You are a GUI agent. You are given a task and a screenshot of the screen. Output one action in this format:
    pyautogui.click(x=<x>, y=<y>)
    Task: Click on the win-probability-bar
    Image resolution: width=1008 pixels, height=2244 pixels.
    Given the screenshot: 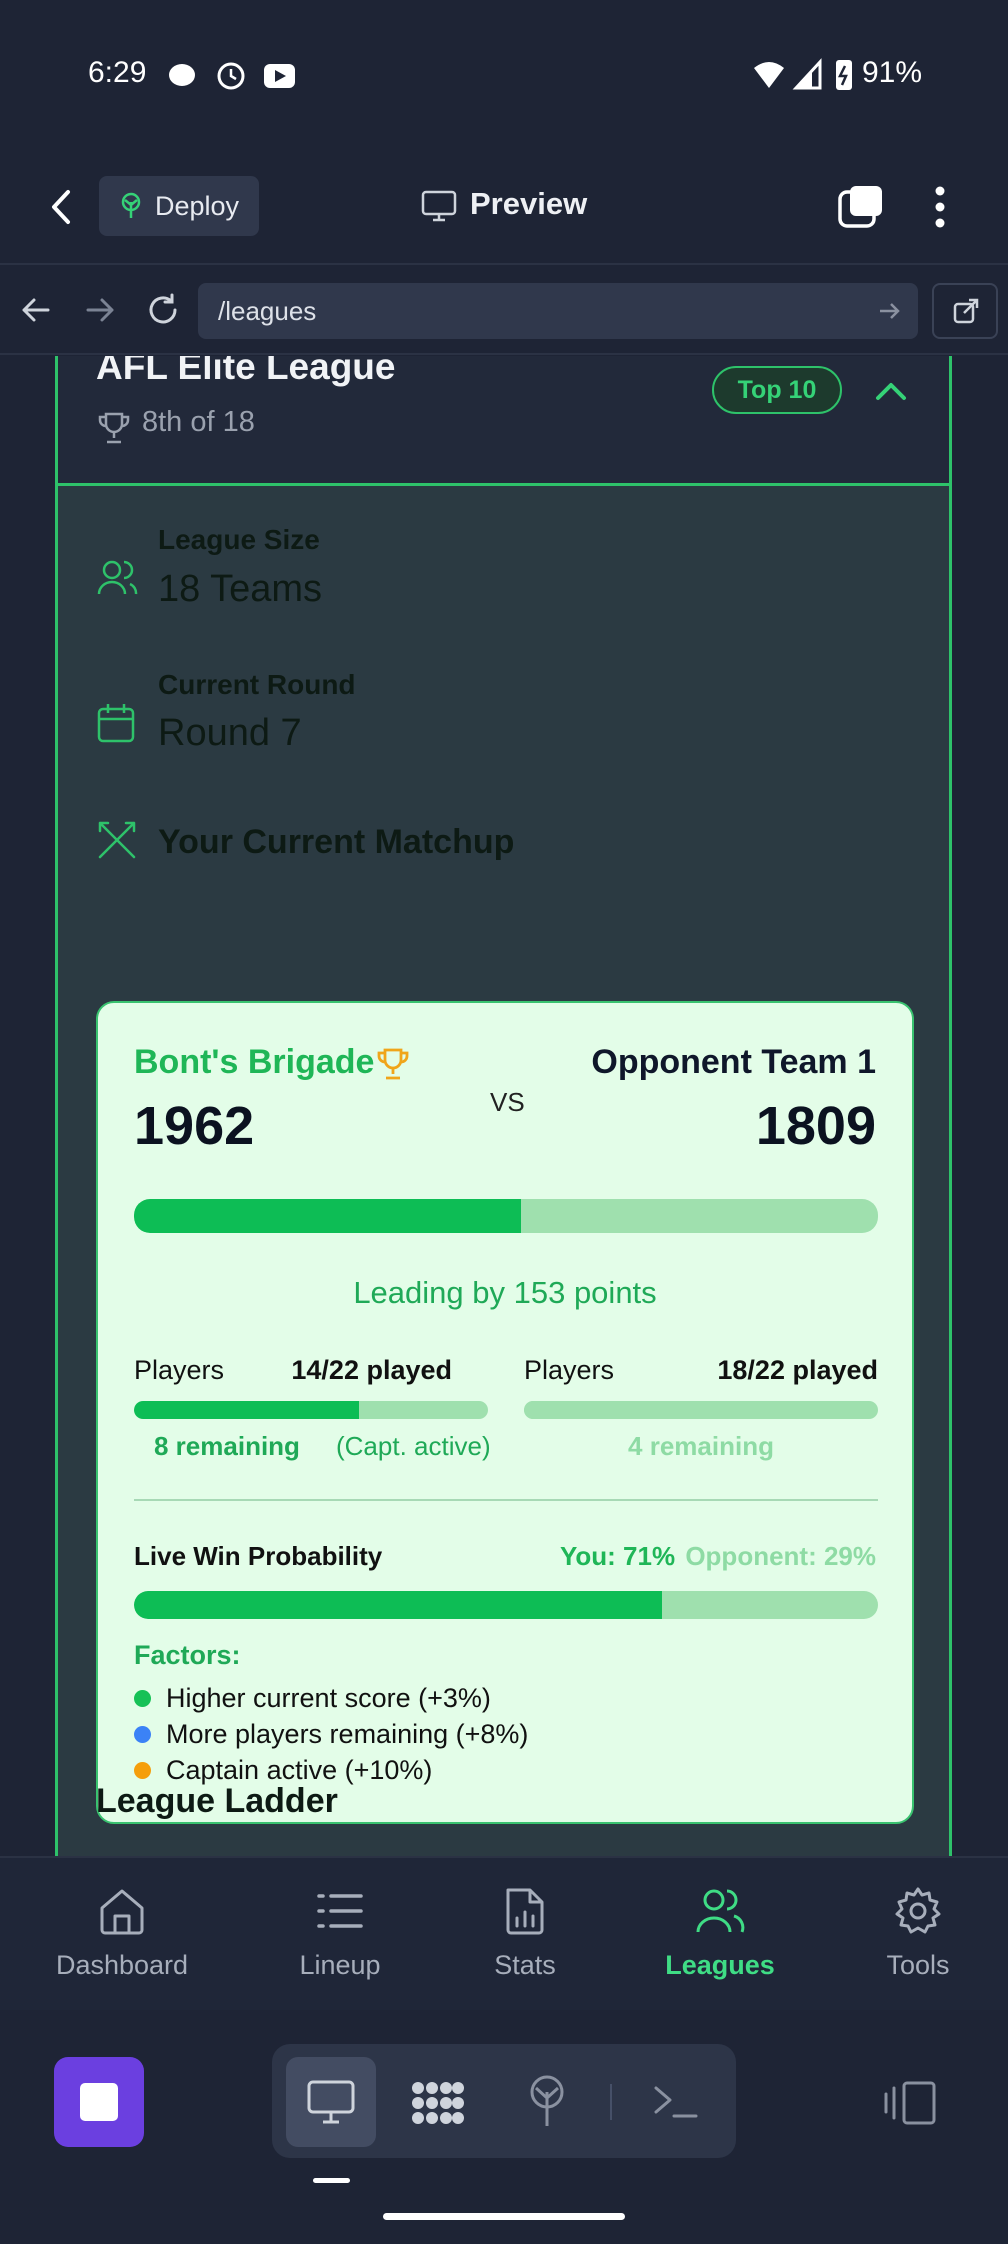 What is the action you would take?
    pyautogui.click(x=506, y=1605)
    